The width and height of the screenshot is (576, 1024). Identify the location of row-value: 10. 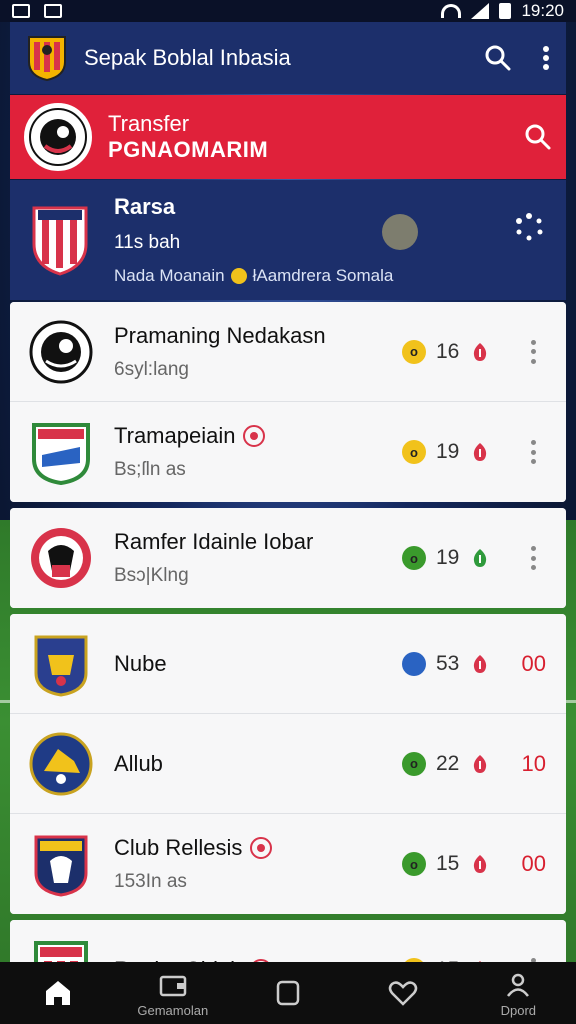
(533, 763).